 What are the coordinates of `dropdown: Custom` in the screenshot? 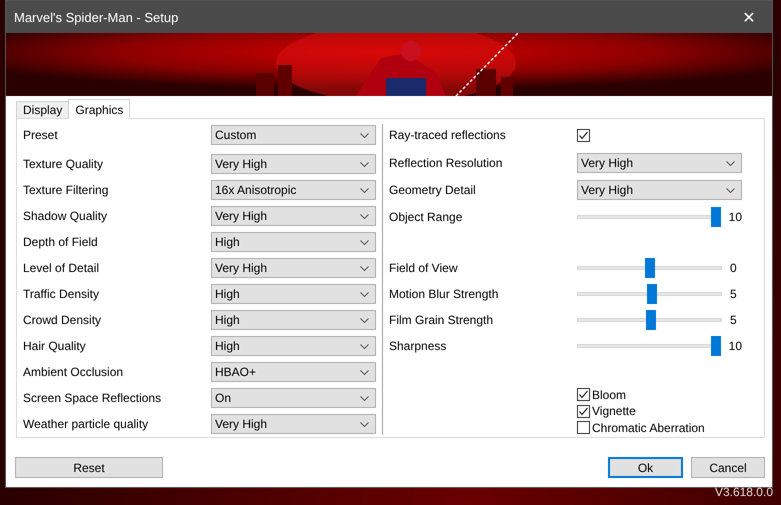 It's located at (293, 135).